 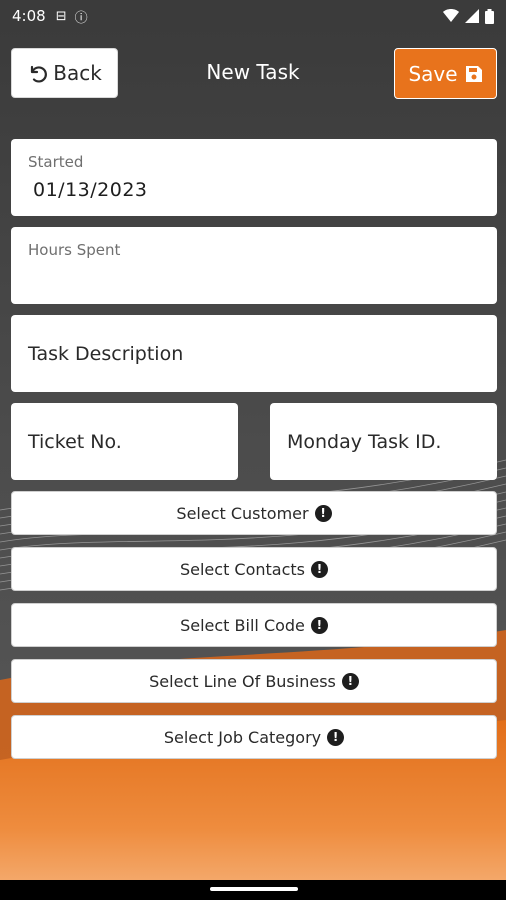 I want to click on select-bill-code-label: Select Bill Code, so click(x=242, y=625).